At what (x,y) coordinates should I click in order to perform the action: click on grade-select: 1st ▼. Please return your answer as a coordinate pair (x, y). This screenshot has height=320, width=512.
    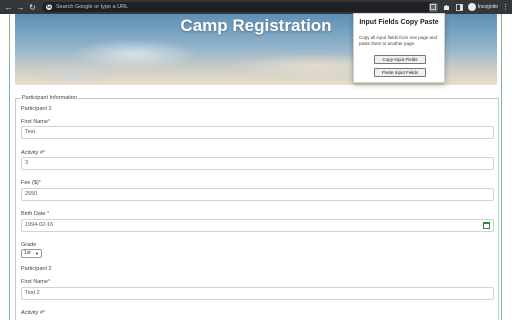
    Looking at the image, I should click on (31, 253).